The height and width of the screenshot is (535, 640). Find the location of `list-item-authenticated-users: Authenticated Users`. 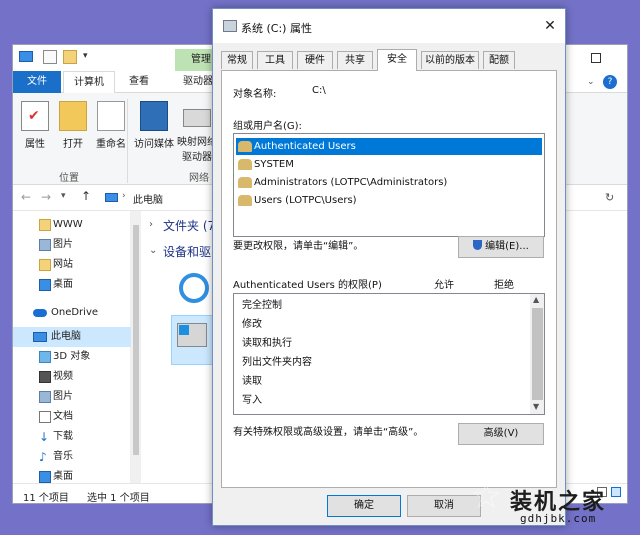

list-item-authenticated-users: Authenticated Users is located at coordinates (389, 146).